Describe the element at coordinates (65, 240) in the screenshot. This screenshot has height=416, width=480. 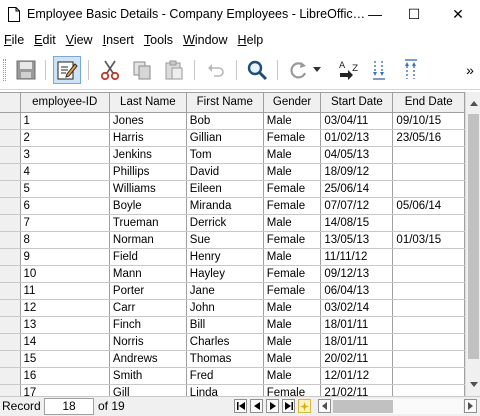
I see `table-cell: 8` at that location.